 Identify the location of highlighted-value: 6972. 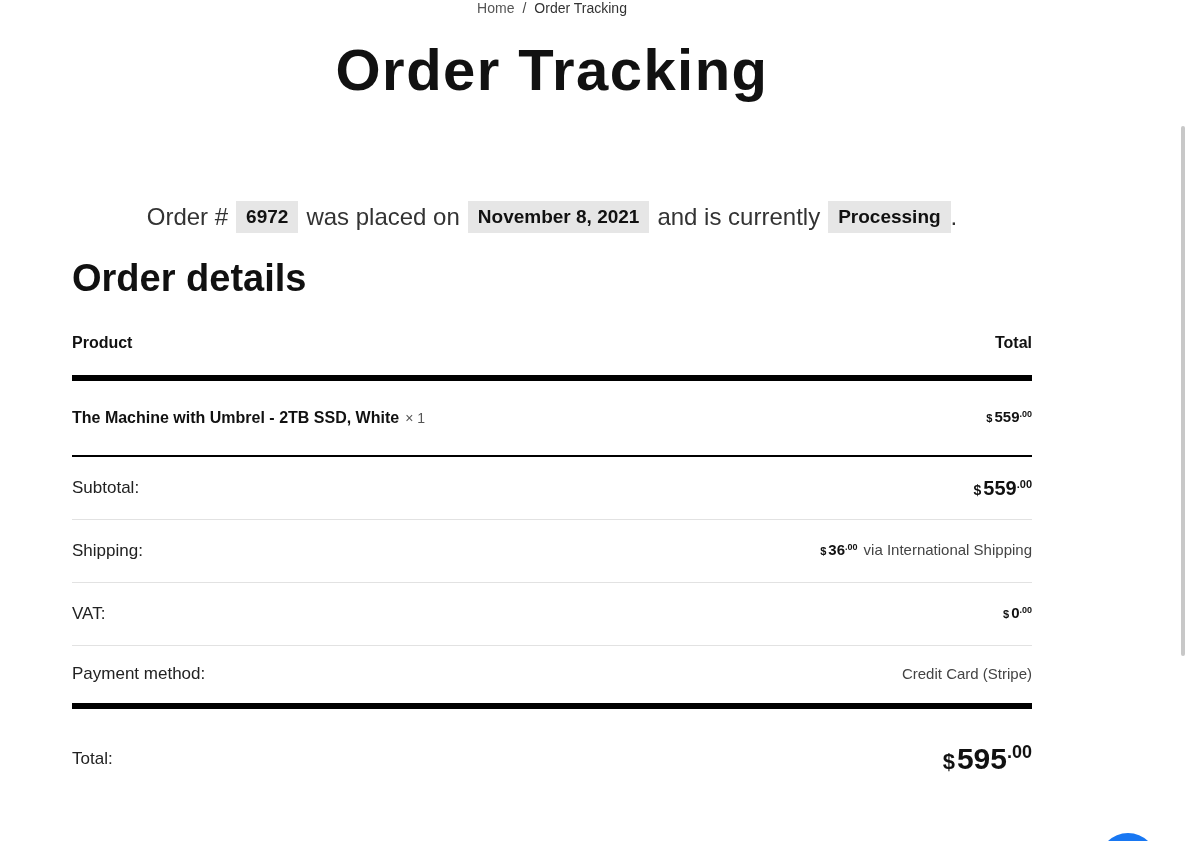
(267, 217).